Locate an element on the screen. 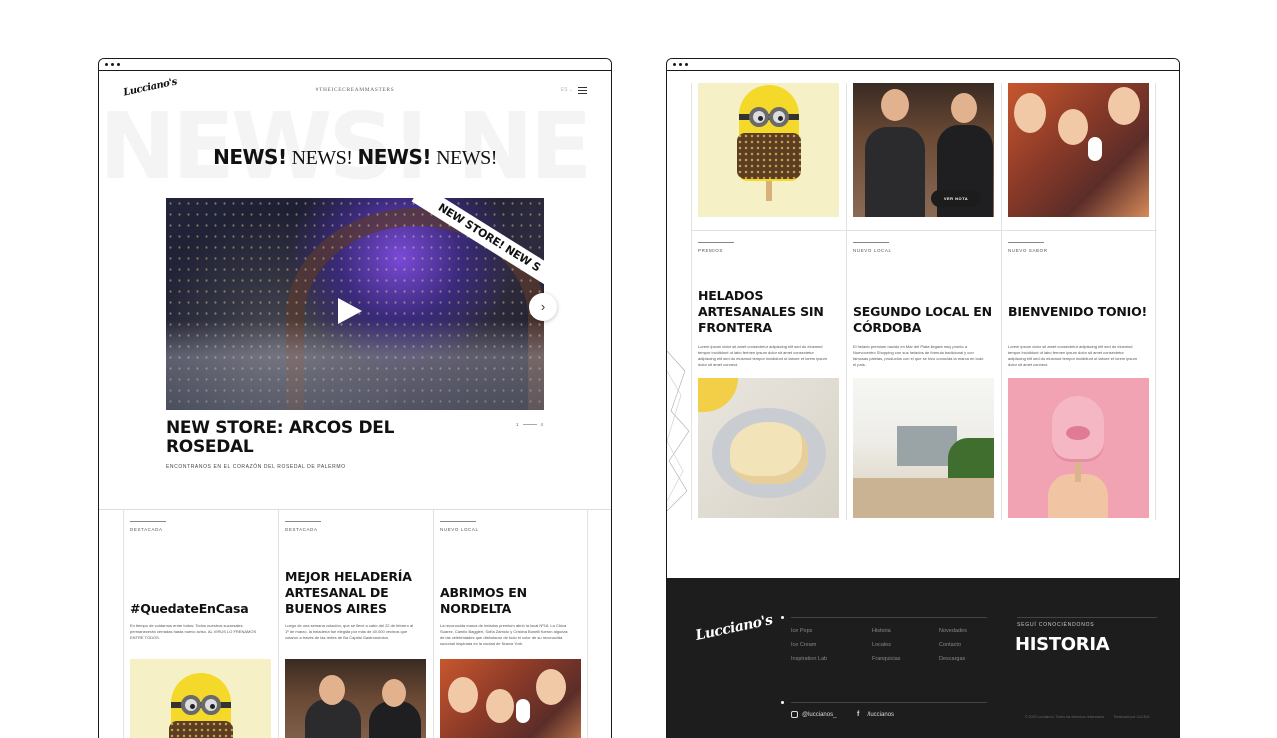  decorative-lines is located at coordinates (678, 431).